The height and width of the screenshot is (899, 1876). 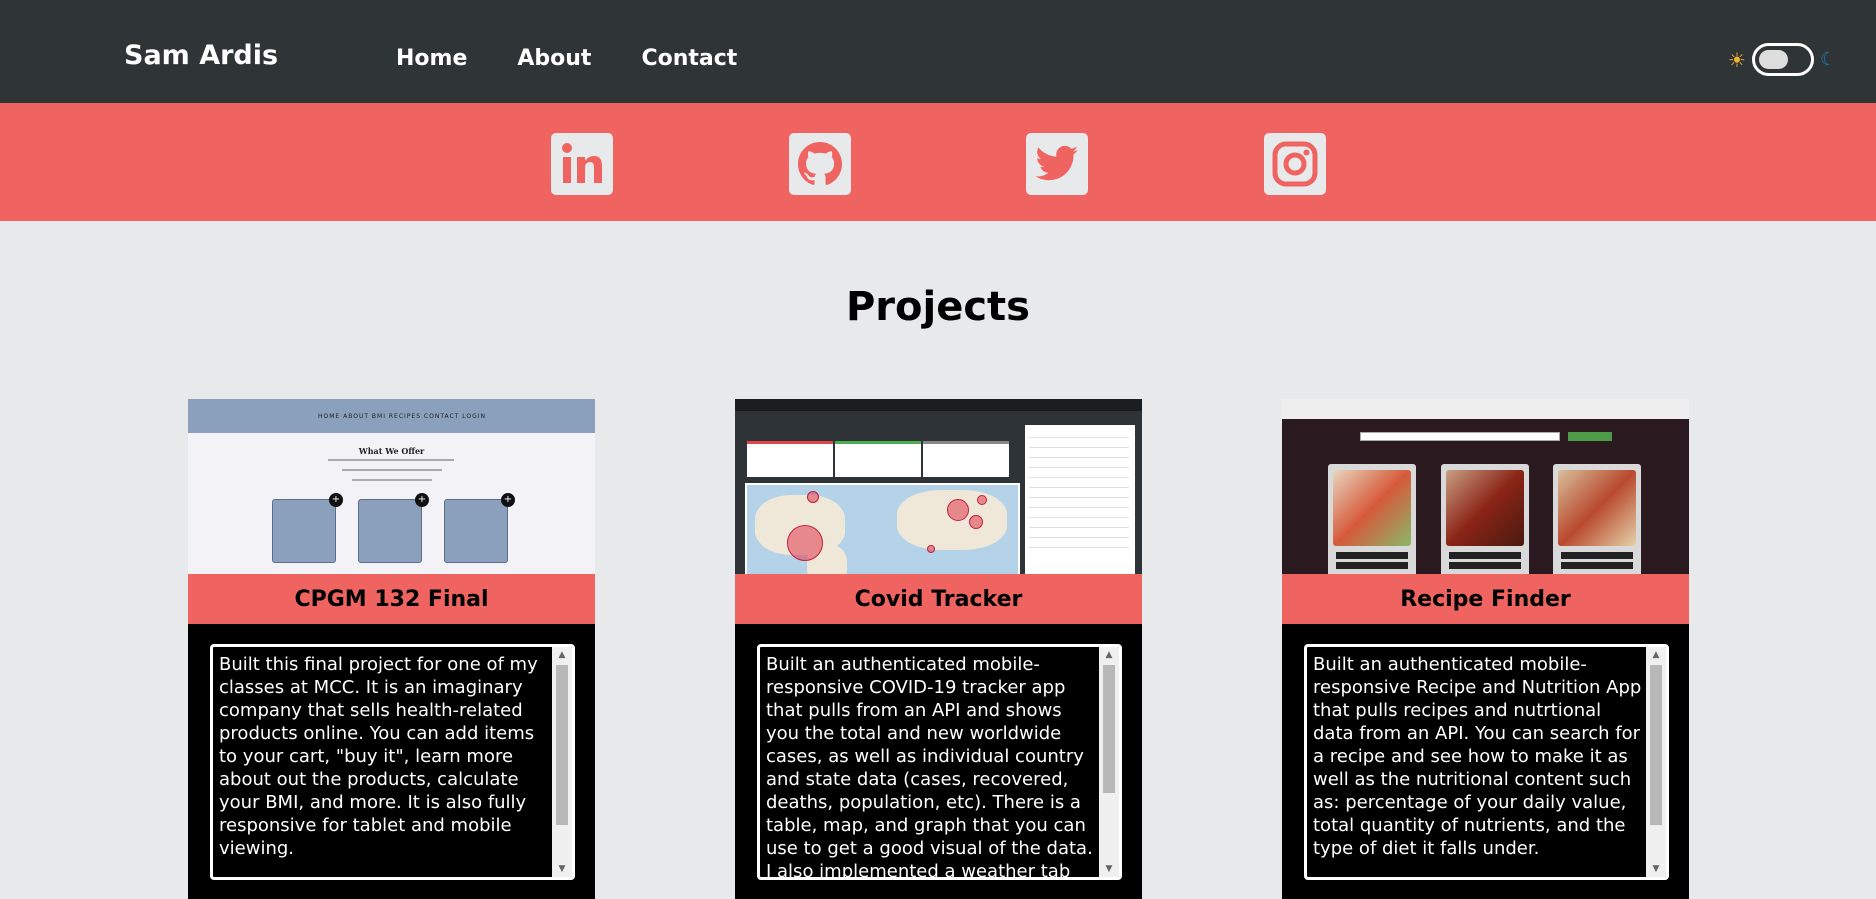 I want to click on project-title: CPGM 132 Final, so click(x=391, y=599).